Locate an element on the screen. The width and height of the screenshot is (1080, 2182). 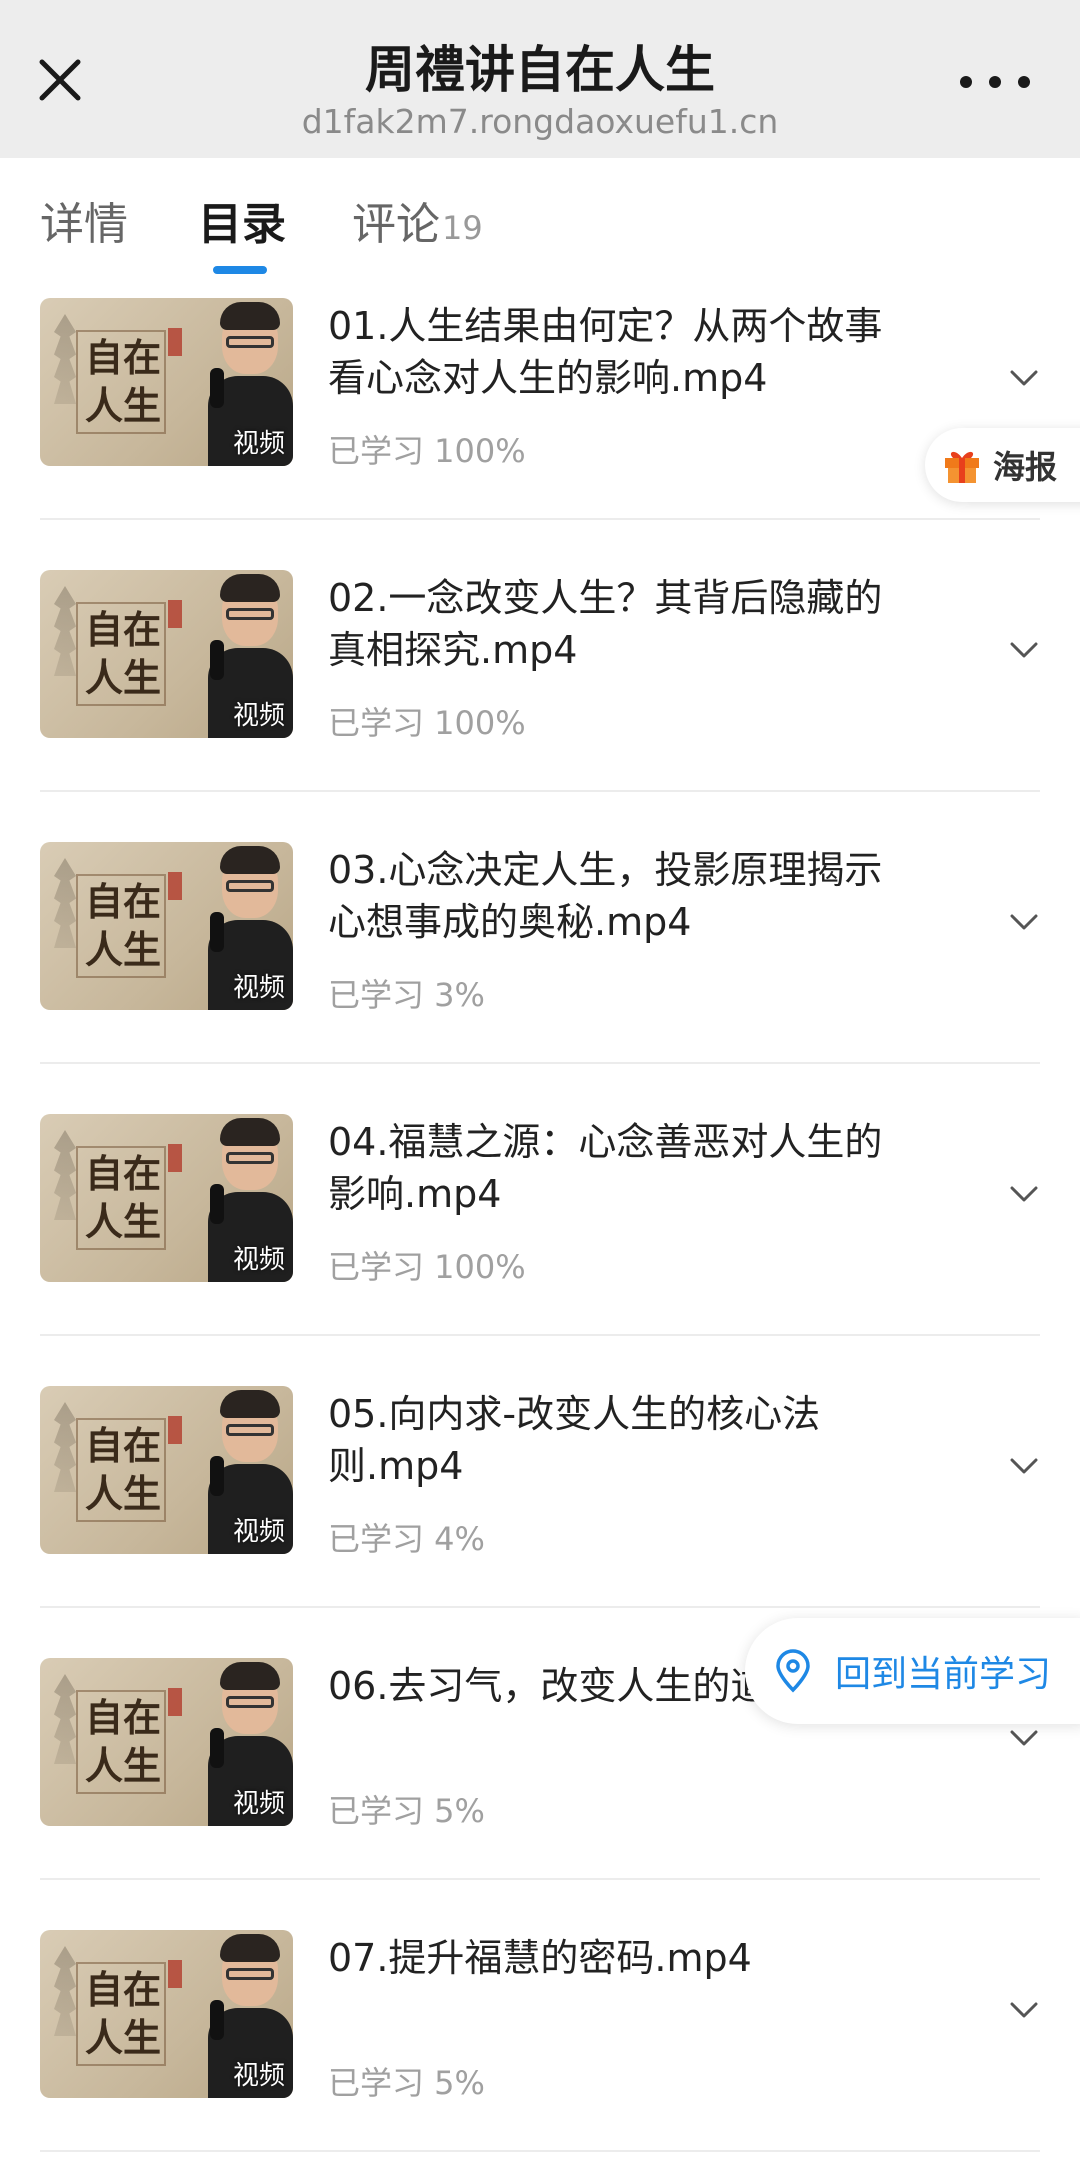
poster-button: 海报 is located at coordinates (1002, 465).